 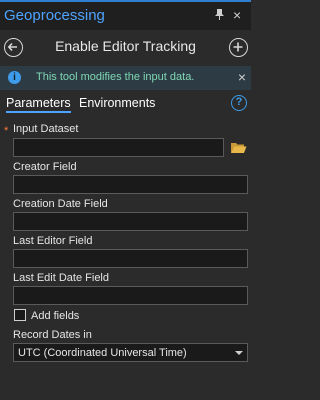 I want to click on required-marker: *, so click(x=6, y=131).